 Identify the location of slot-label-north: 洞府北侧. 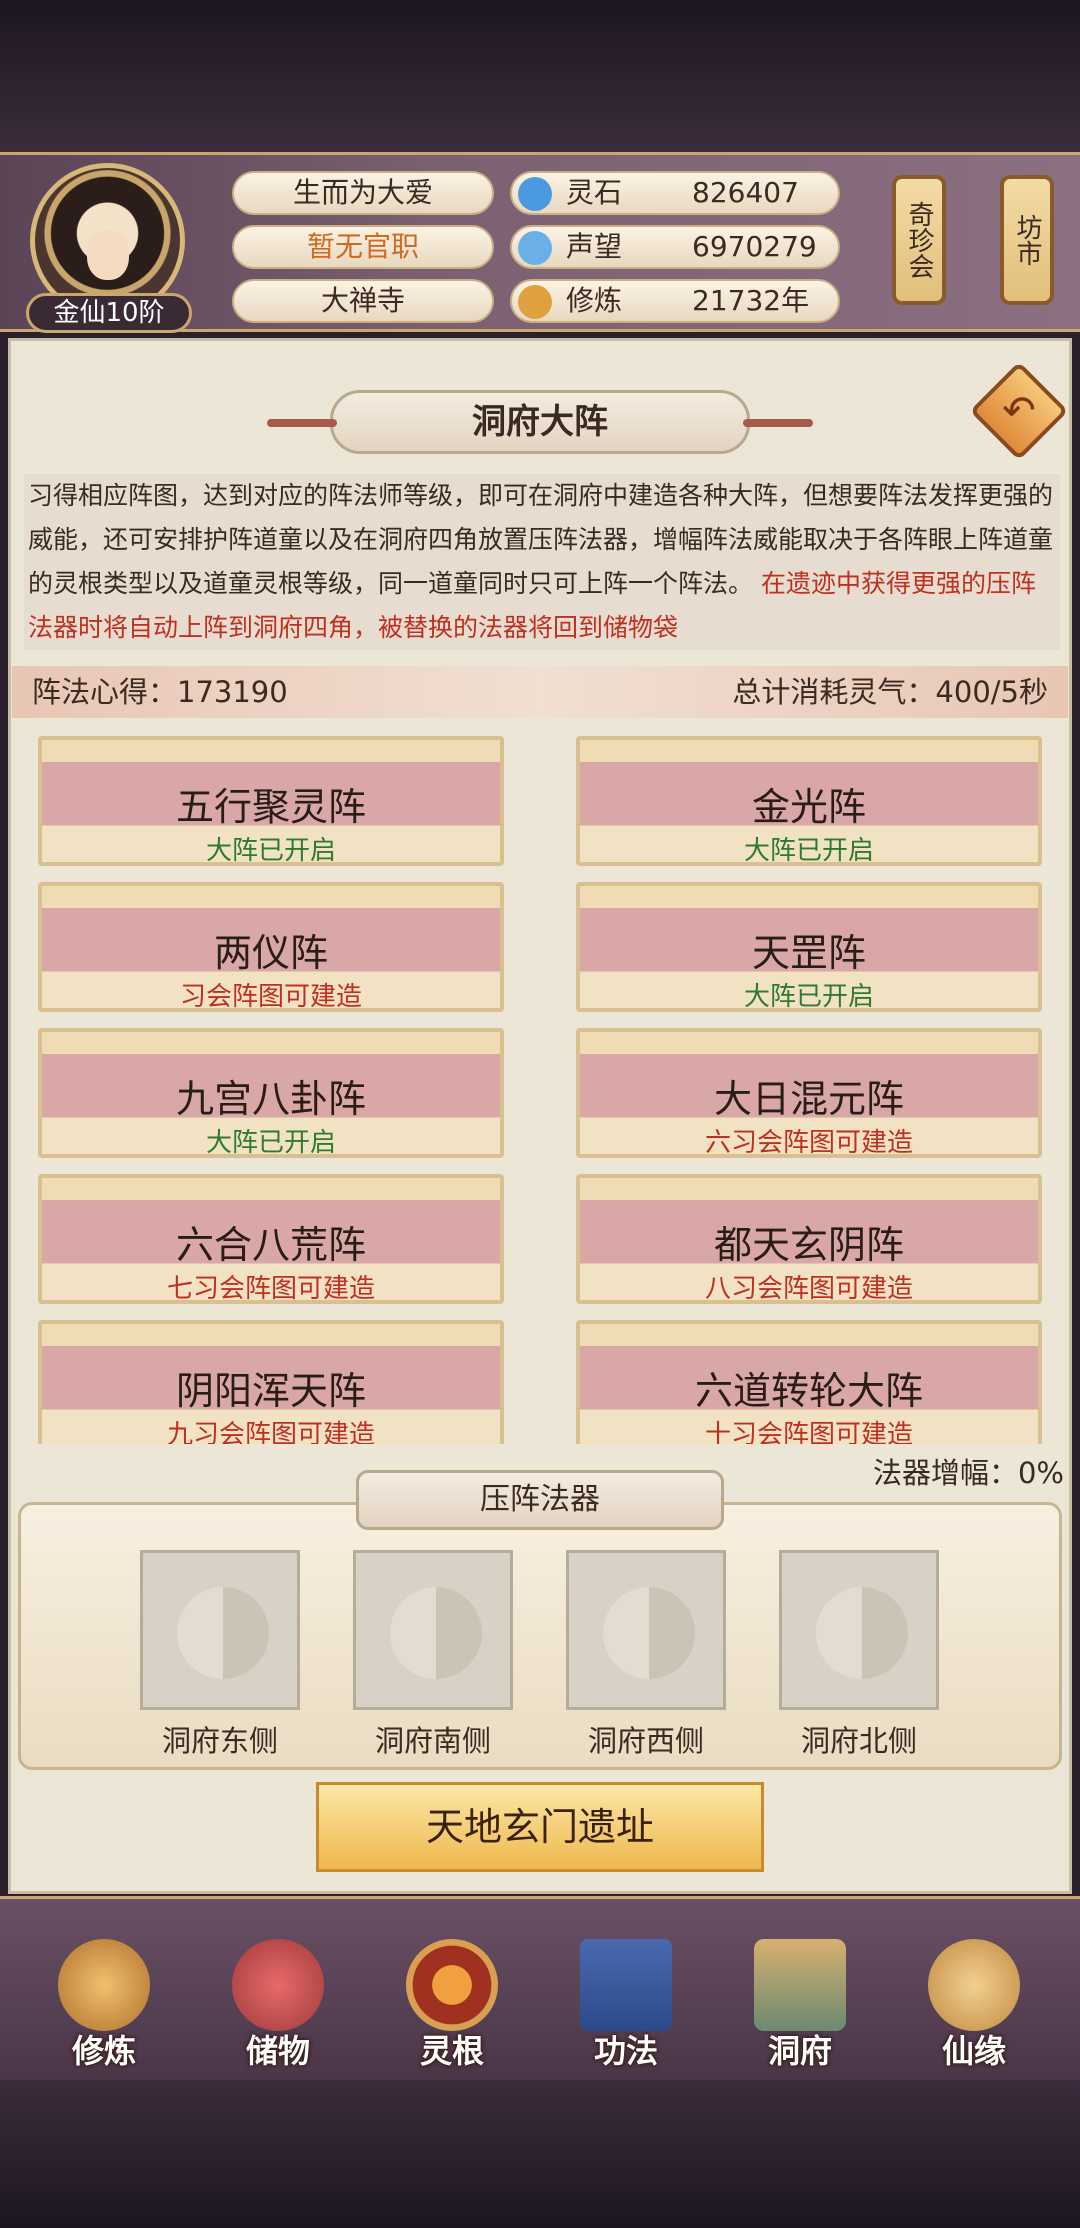
(858, 1741).